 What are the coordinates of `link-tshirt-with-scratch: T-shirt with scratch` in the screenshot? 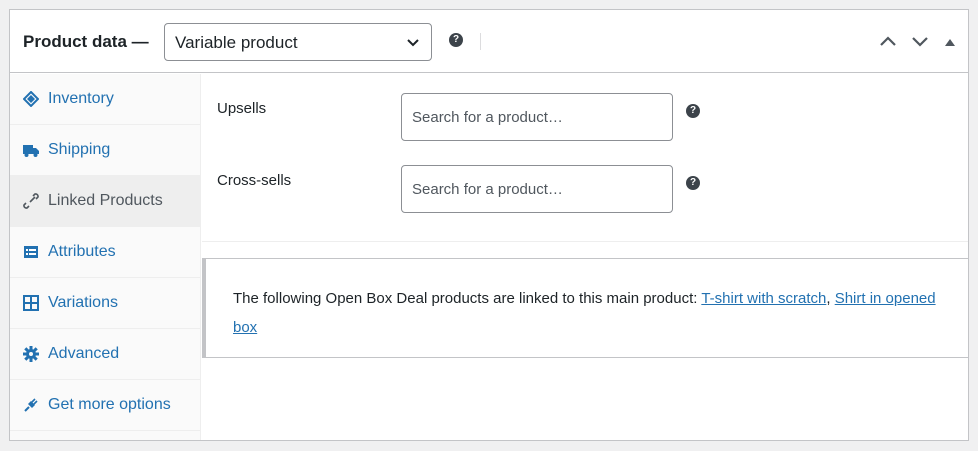 It's located at (763, 298).